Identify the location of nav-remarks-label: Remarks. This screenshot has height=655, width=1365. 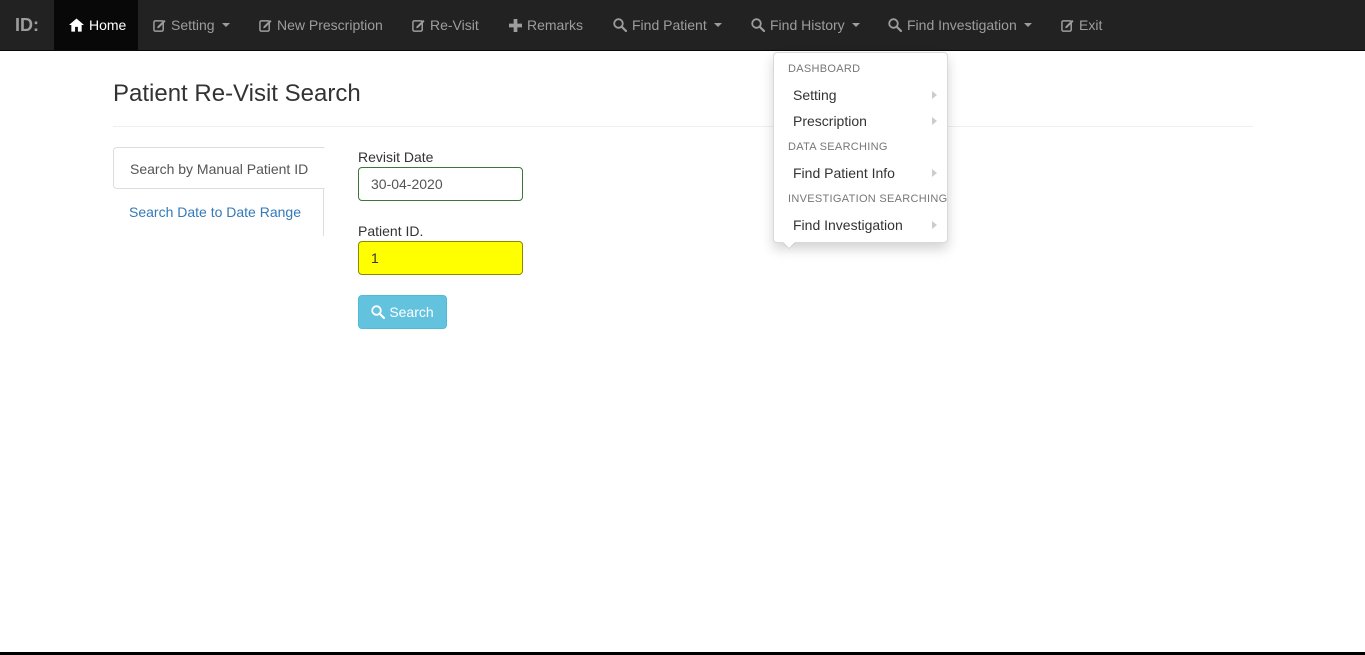
(555, 25).